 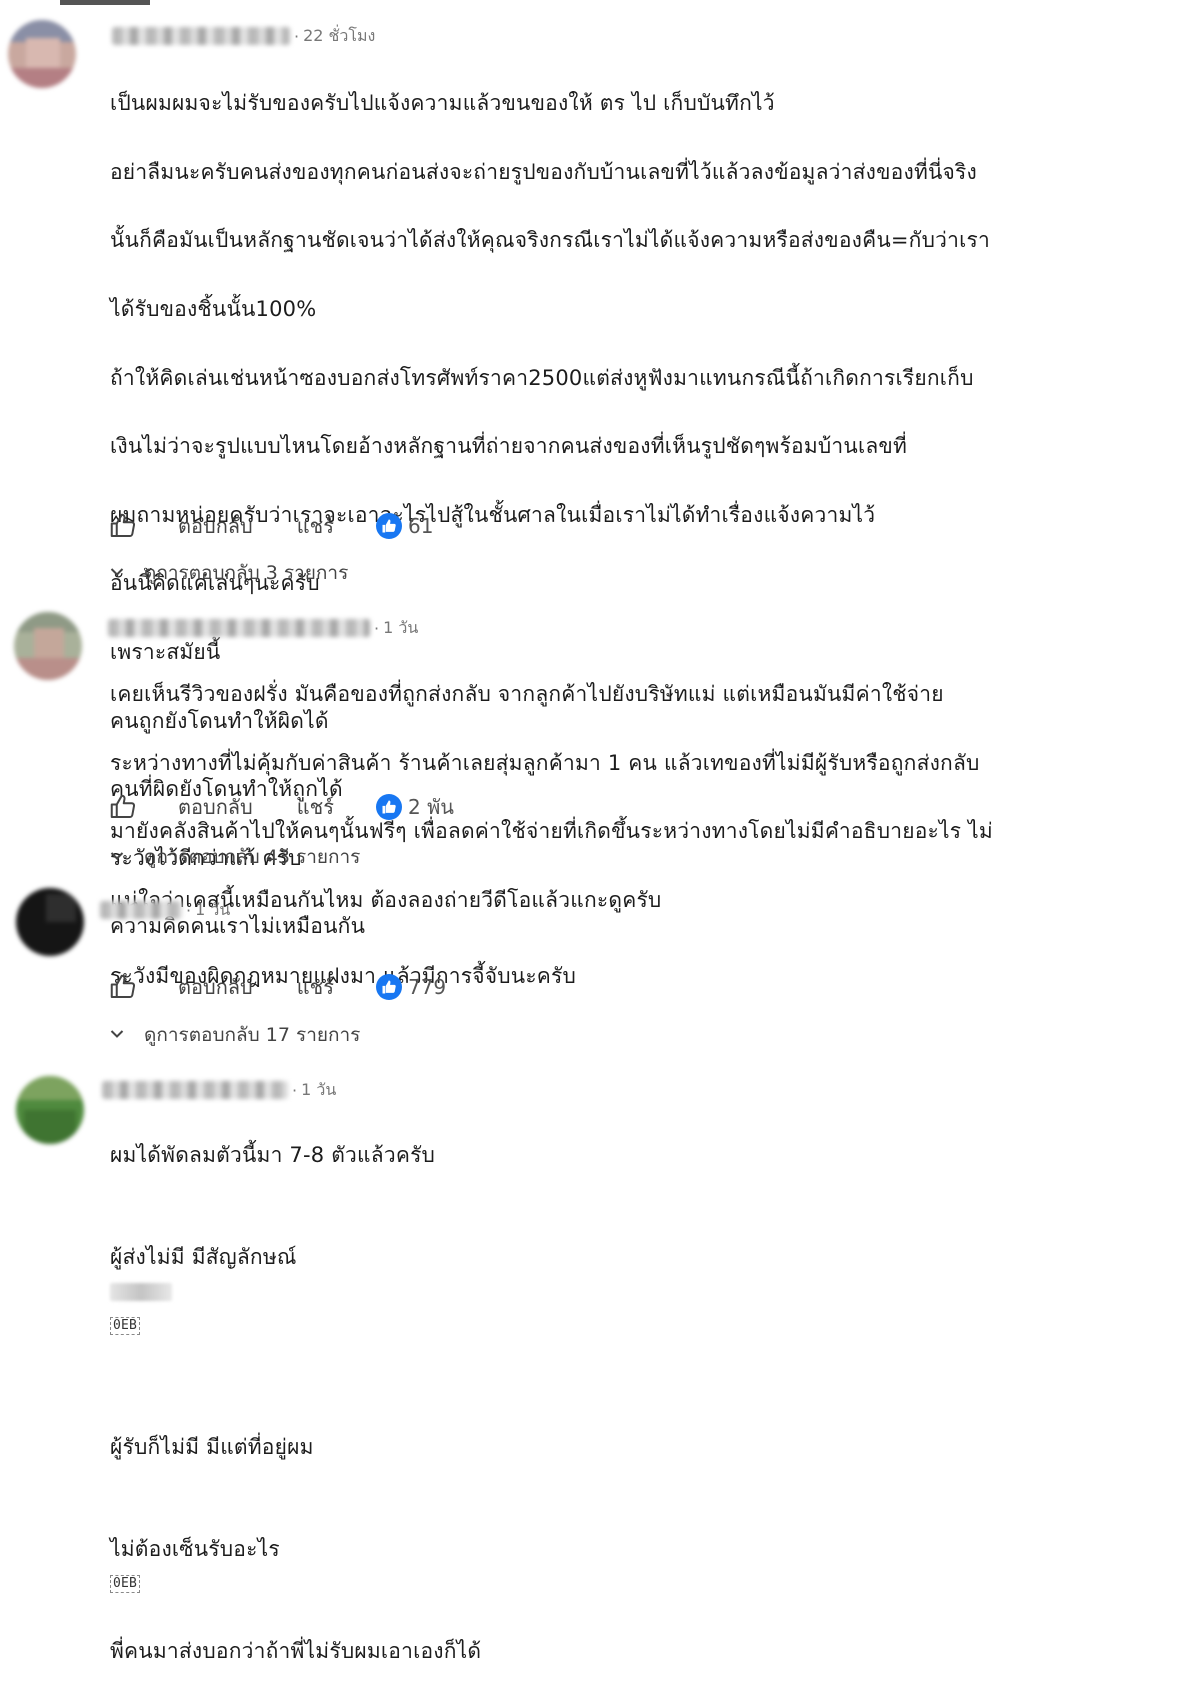 I want to click on text-line-part: ไม่ต้องเซ็นรับอะไร, so click(x=195, y=1549).